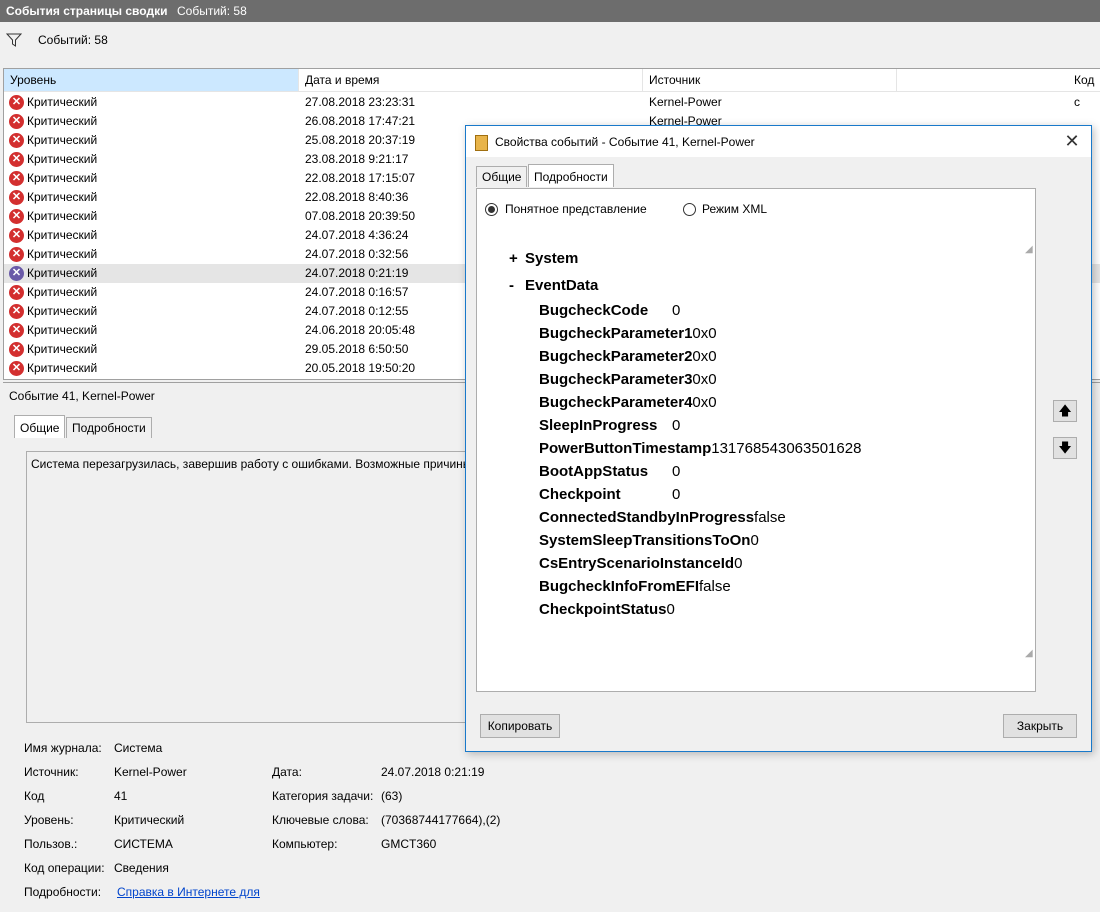 The image size is (1100, 912). I want to click on eventdata-field: CsEntryScenarioInstanceId0, so click(640, 563).